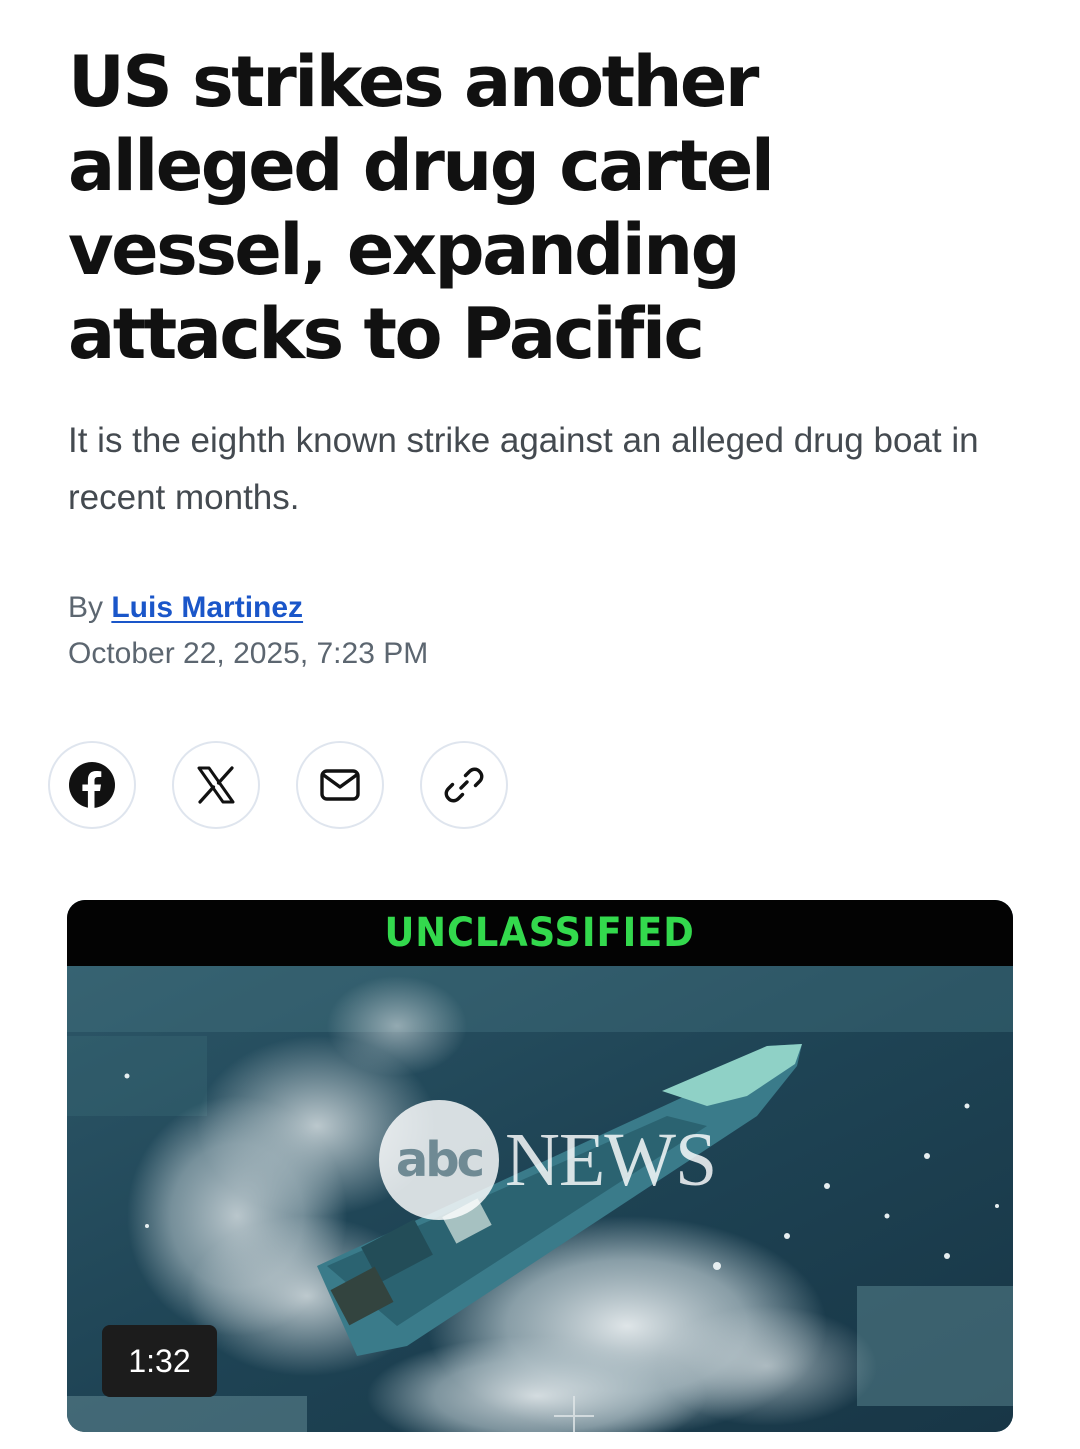 The image size is (1080, 1449). I want to click on byline-prefix: By, so click(86, 607).